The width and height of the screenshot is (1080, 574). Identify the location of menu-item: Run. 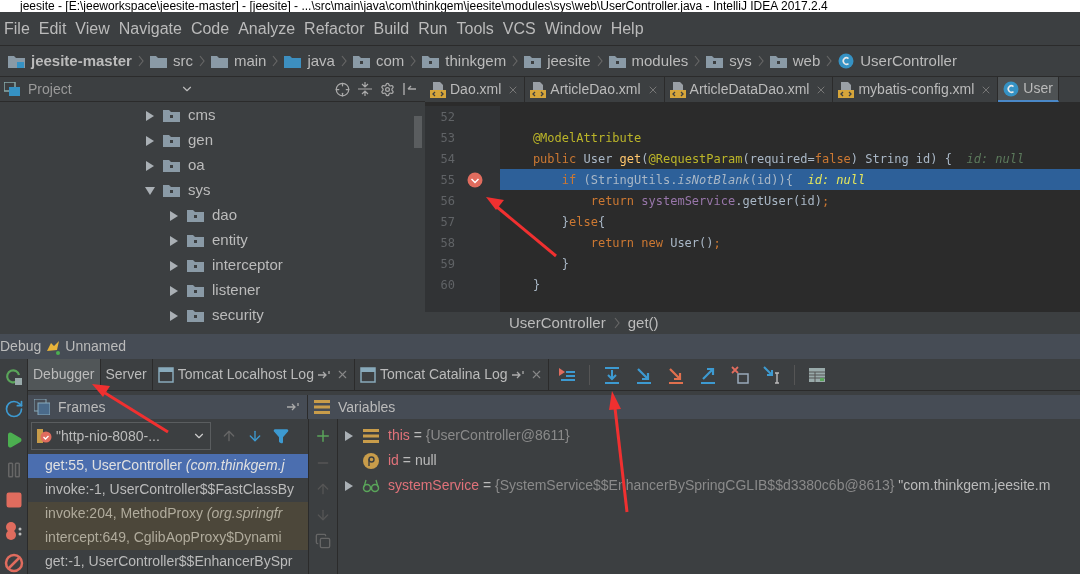
(433, 28).